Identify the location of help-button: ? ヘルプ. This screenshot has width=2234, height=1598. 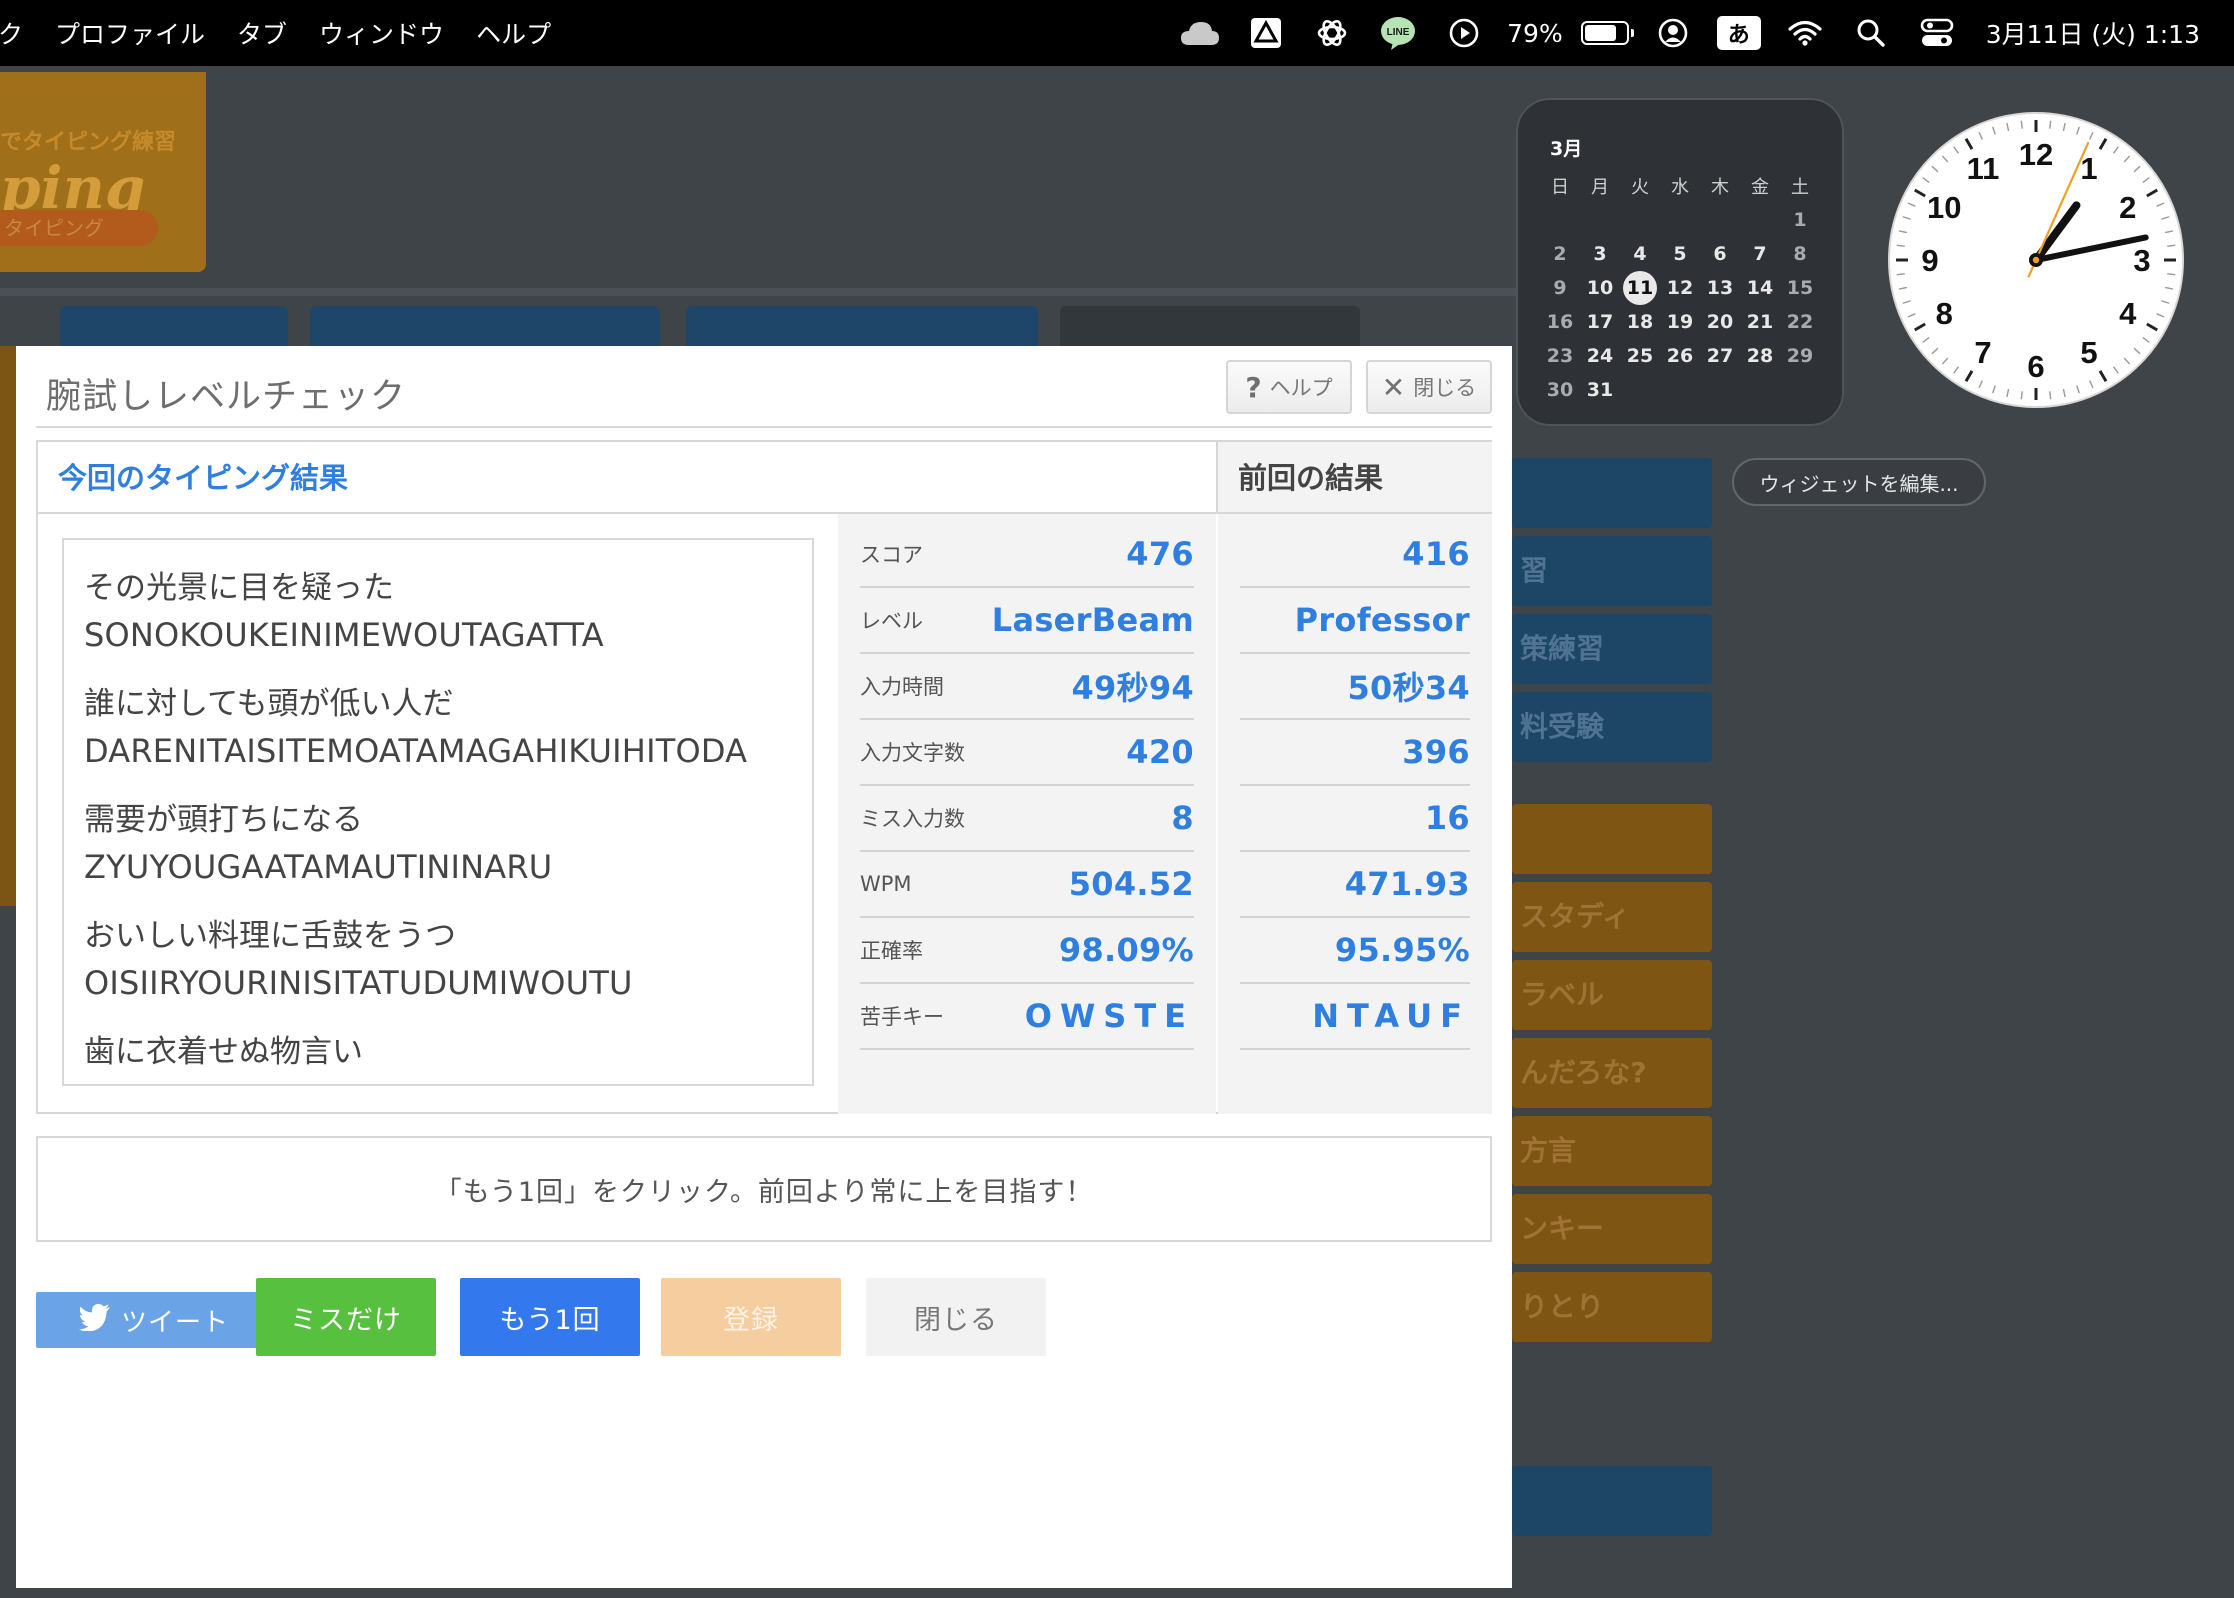
(1289, 387).